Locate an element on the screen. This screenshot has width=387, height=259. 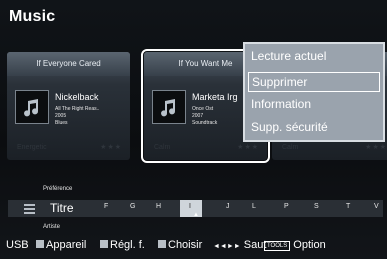
skip-hint: ◄◄►► Saut is located at coordinates (239, 245).